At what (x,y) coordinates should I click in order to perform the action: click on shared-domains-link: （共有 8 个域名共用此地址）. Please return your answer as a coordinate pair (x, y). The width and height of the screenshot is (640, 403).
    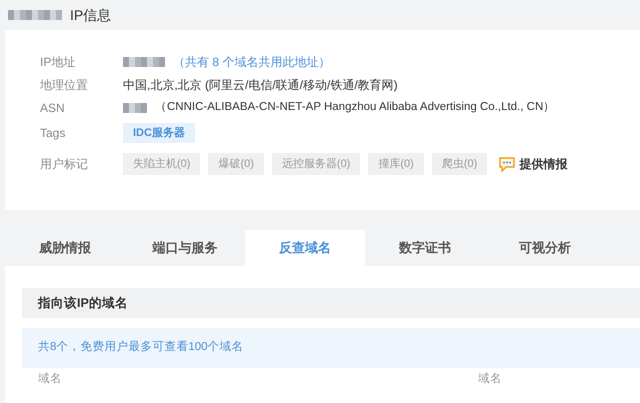
    Looking at the image, I should click on (251, 61).